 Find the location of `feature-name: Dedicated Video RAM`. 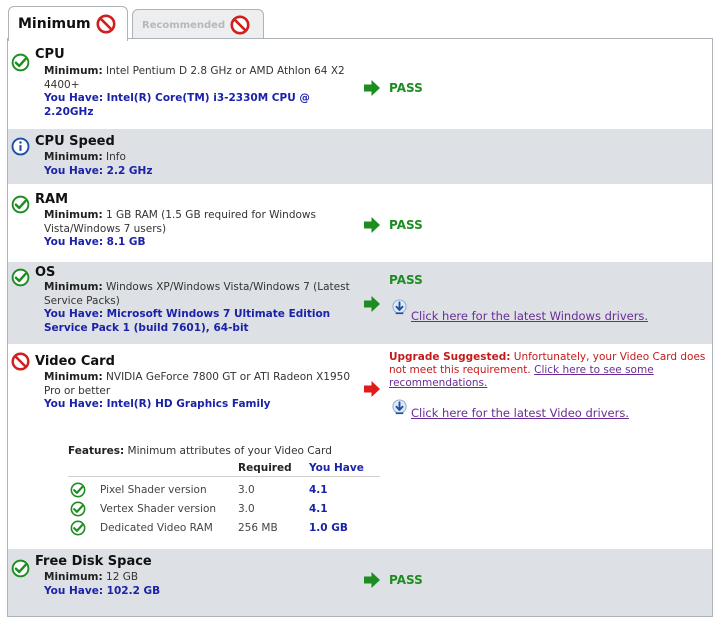

feature-name: Dedicated Video RAM is located at coordinates (156, 528).